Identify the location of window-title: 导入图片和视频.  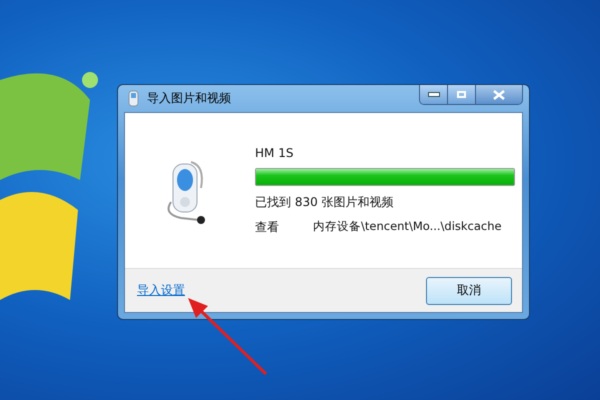
(189, 98).